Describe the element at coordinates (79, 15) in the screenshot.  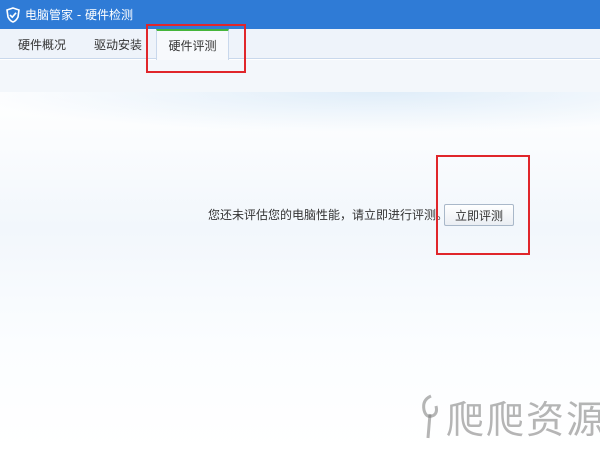
I see `window-title: 电脑管家 - 硬件检测` at that location.